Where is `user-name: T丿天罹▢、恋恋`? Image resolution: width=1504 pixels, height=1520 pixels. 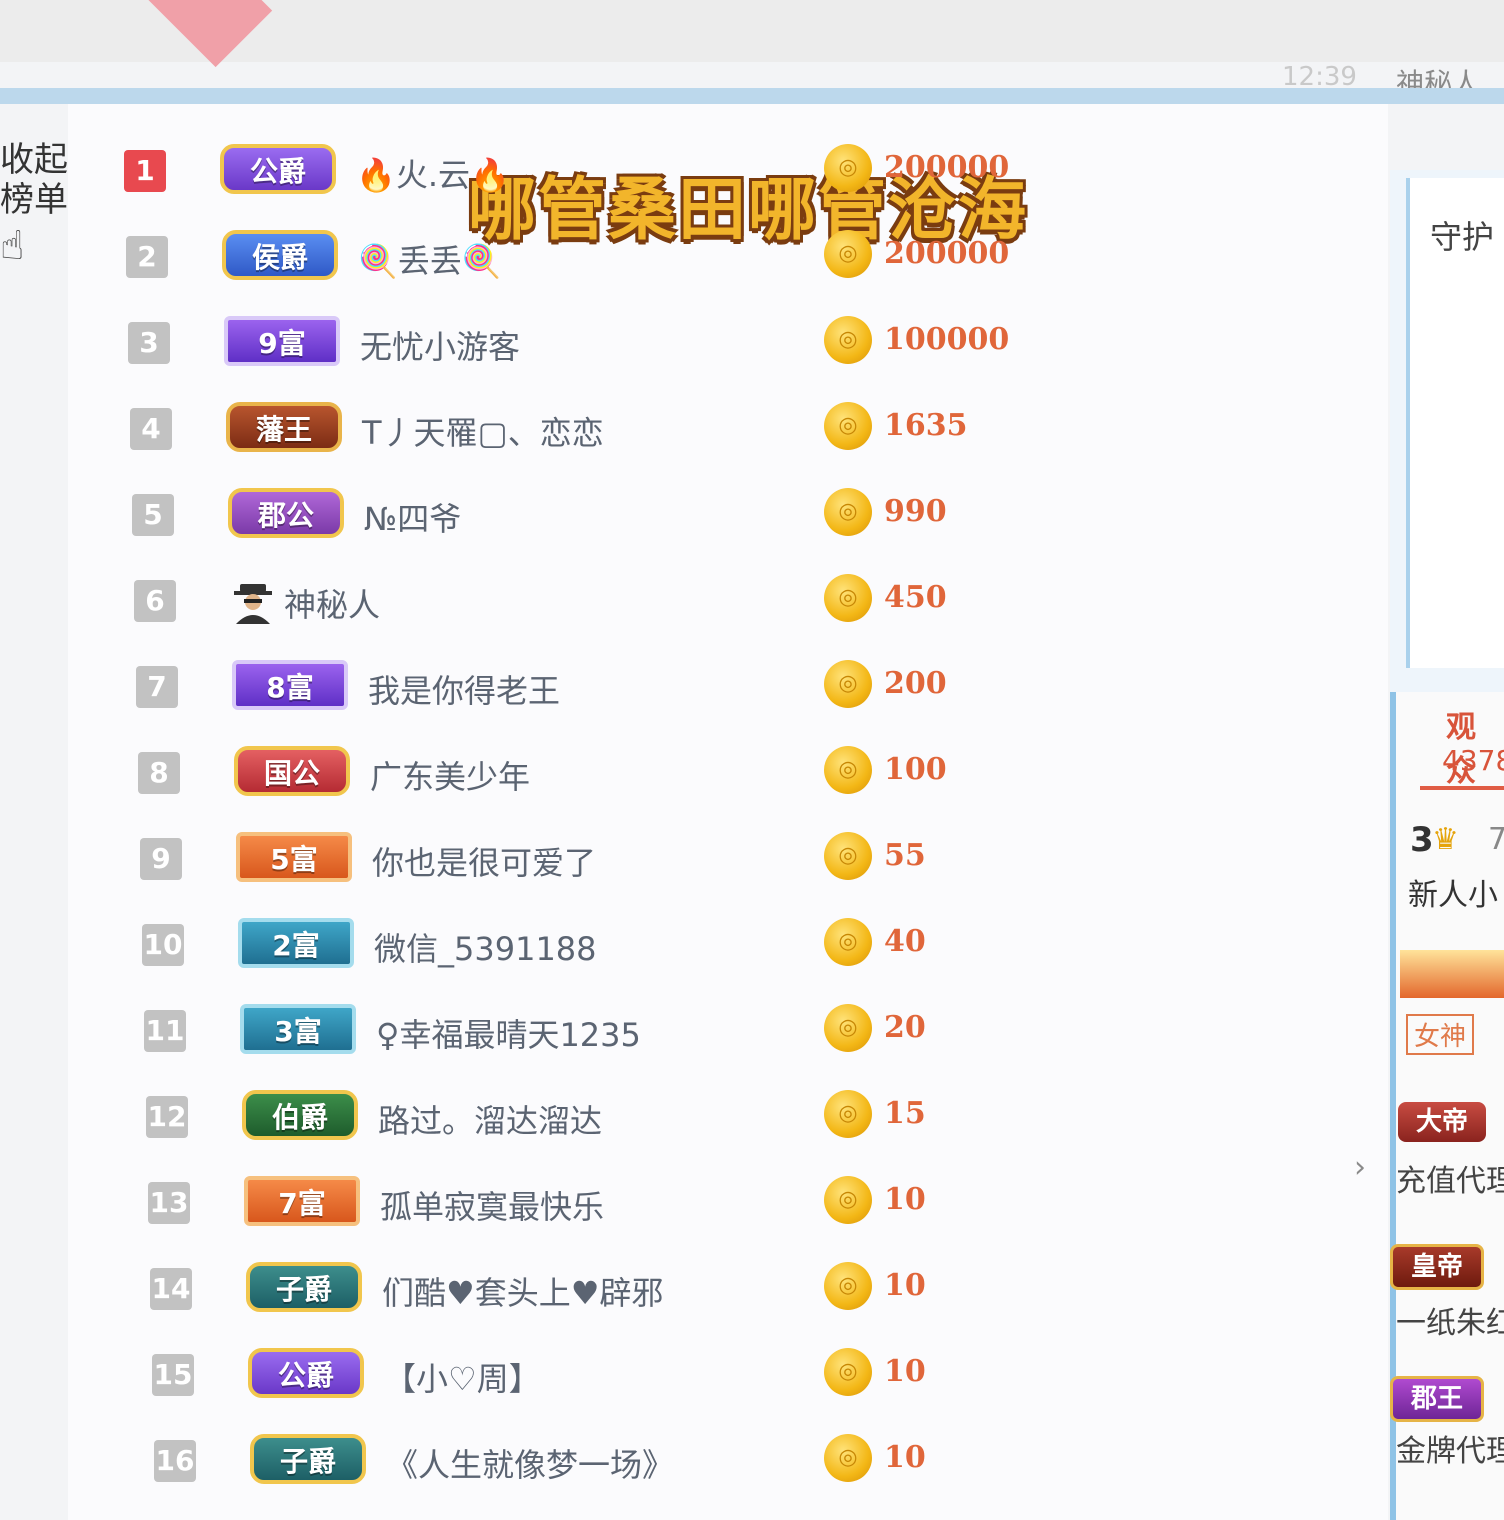 user-name: T丿天罹▢、恋恋 is located at coordinates (483, 431).